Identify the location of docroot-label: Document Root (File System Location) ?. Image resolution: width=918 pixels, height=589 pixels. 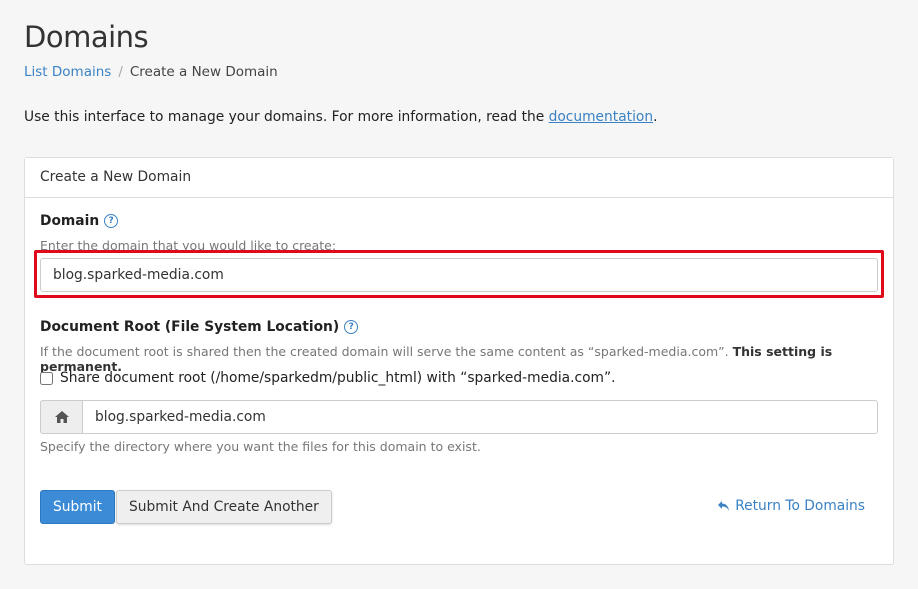
(199, 327).